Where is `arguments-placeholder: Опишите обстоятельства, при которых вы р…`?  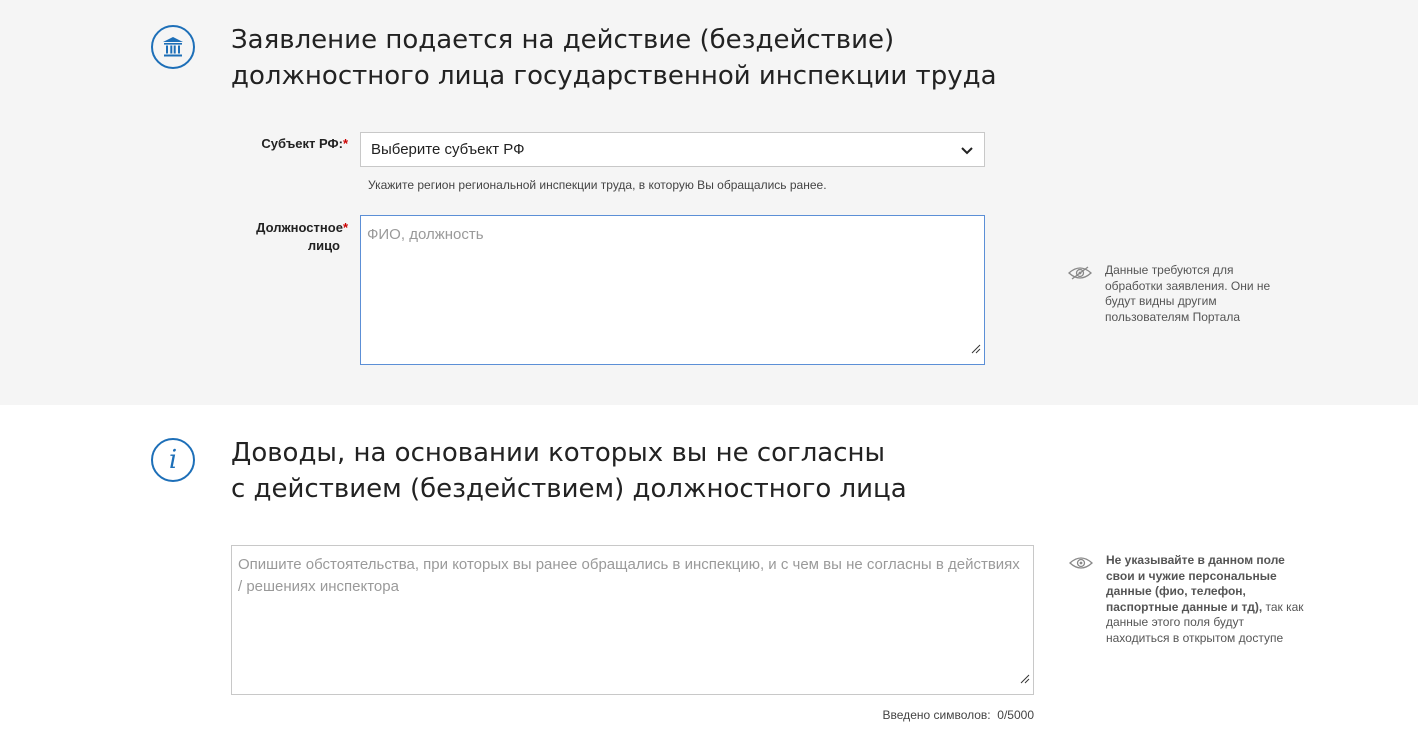 arguments-placeholder: Опишите обстоятельства, при которых вы р… is located at coordinates (629, 575).